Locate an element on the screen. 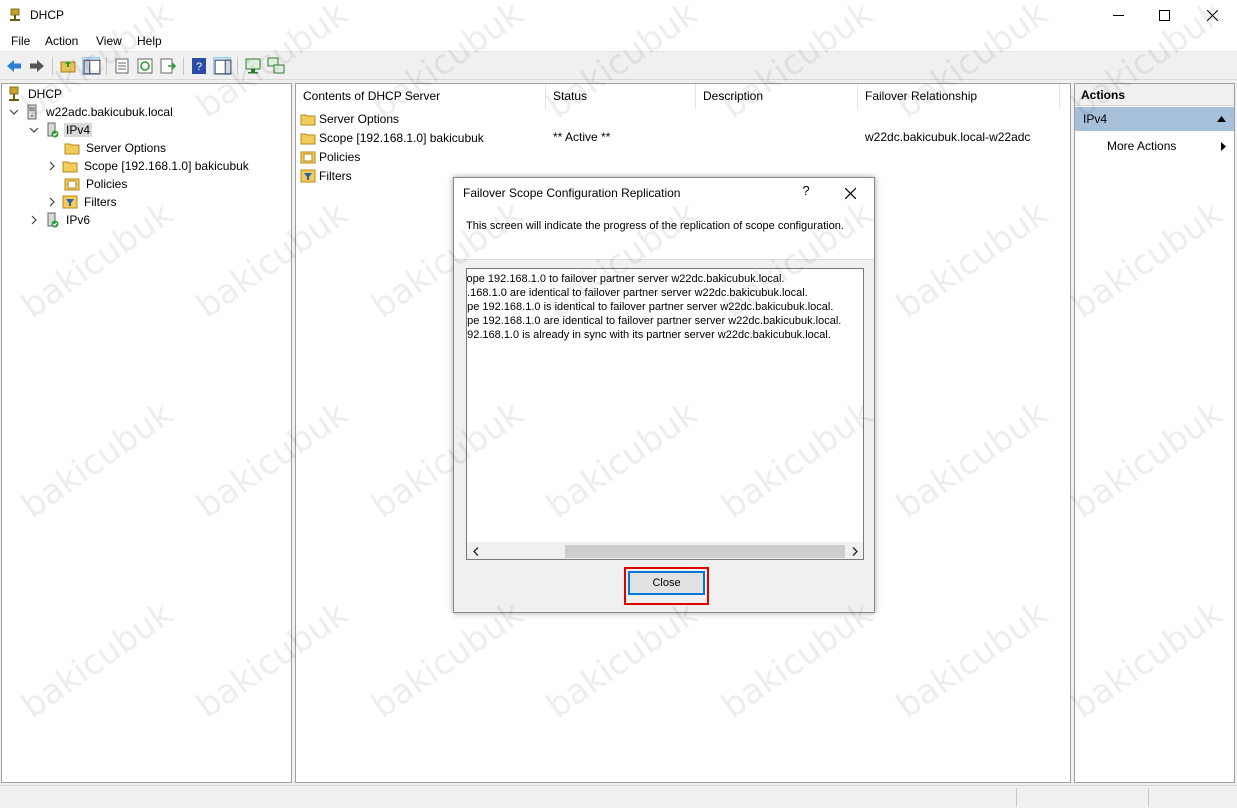 This screenshot has height=808, width=1237. back-button is located at coordinates (14, 66).